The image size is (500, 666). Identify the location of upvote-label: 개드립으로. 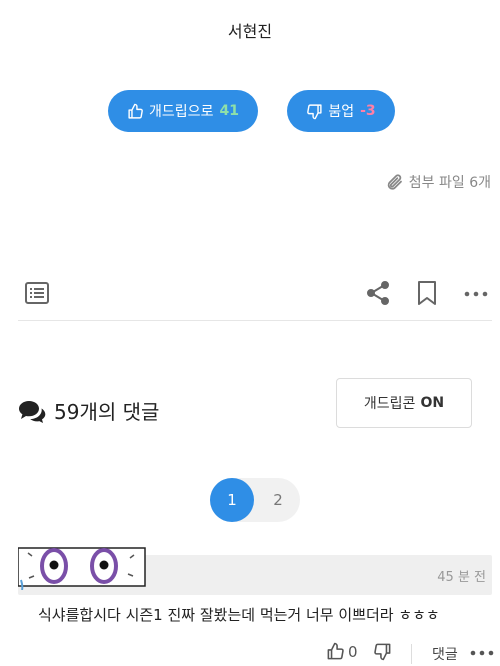
(181, 112).